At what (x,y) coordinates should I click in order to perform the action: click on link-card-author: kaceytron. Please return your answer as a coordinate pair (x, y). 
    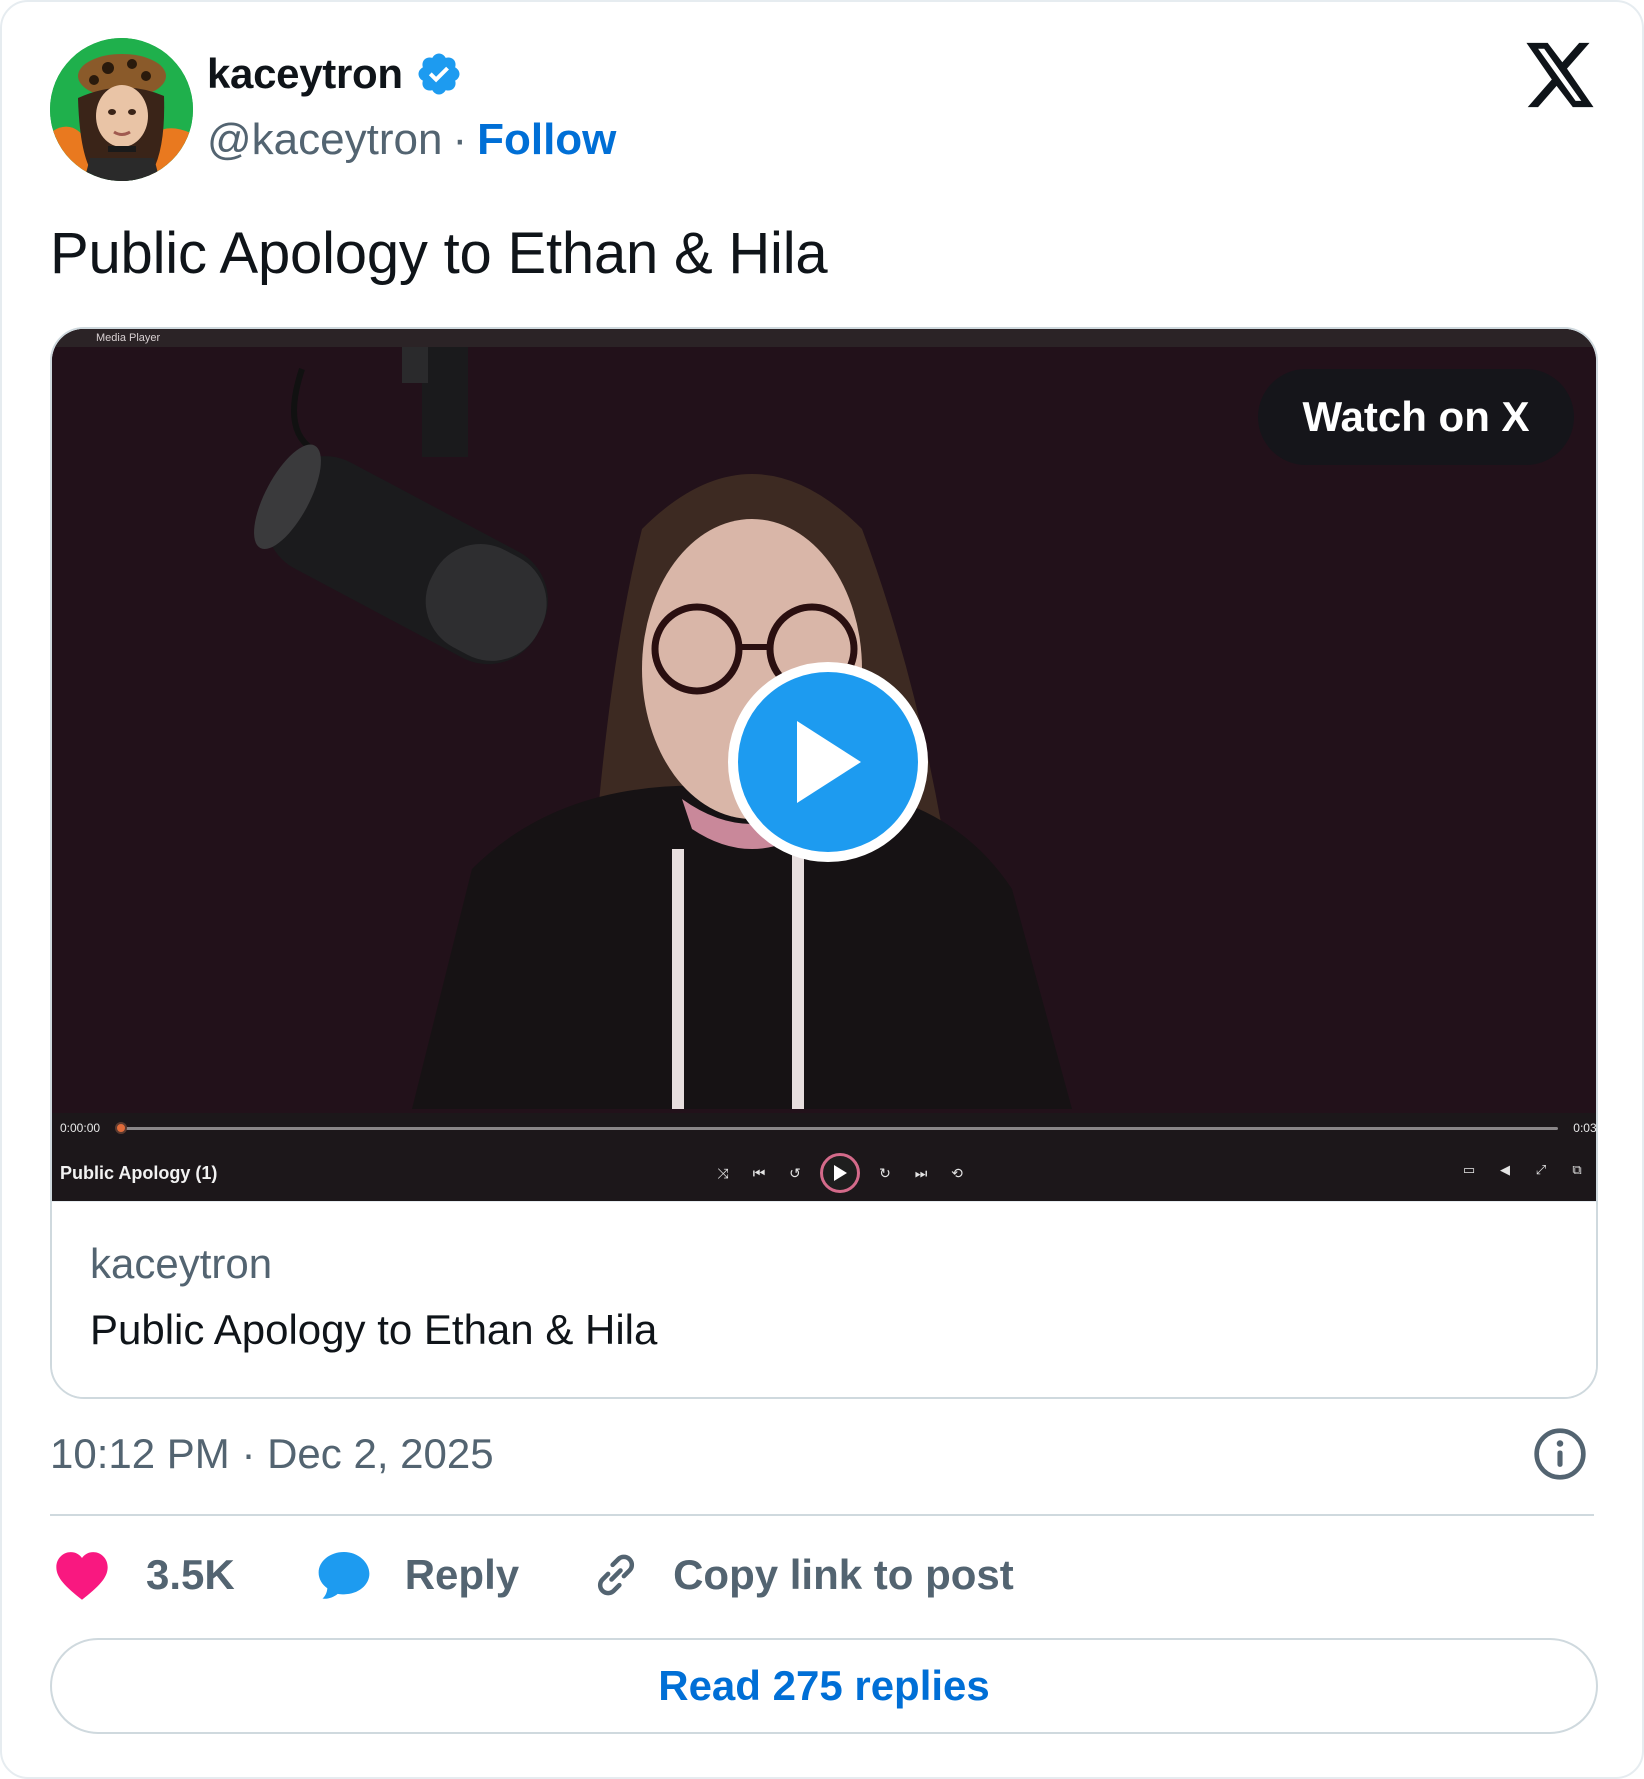
    Looking at the image, I should click on (181, 1263).